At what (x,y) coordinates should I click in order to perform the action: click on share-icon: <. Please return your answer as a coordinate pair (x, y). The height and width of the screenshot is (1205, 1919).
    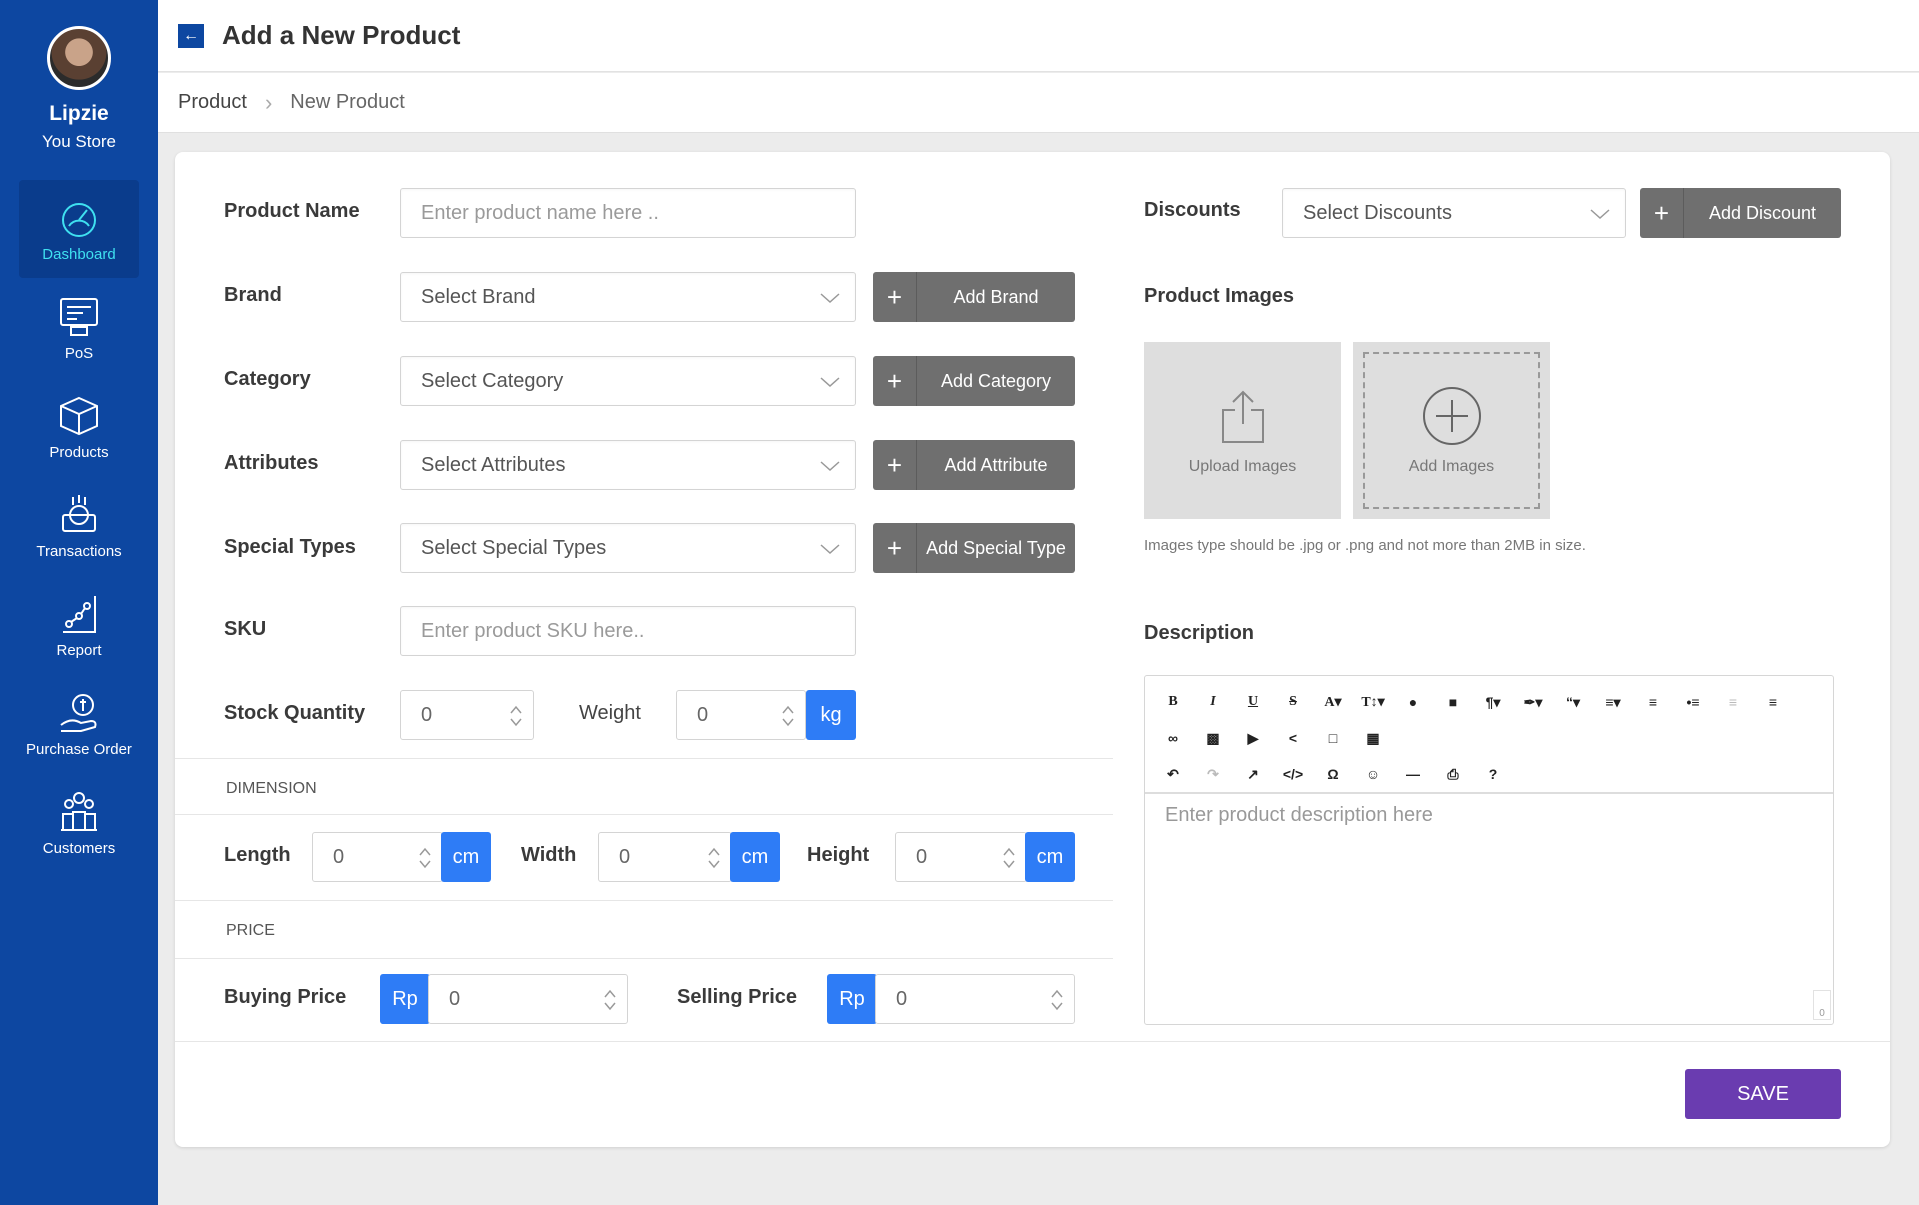
    Looking at the image, I should click on (1293, 738).